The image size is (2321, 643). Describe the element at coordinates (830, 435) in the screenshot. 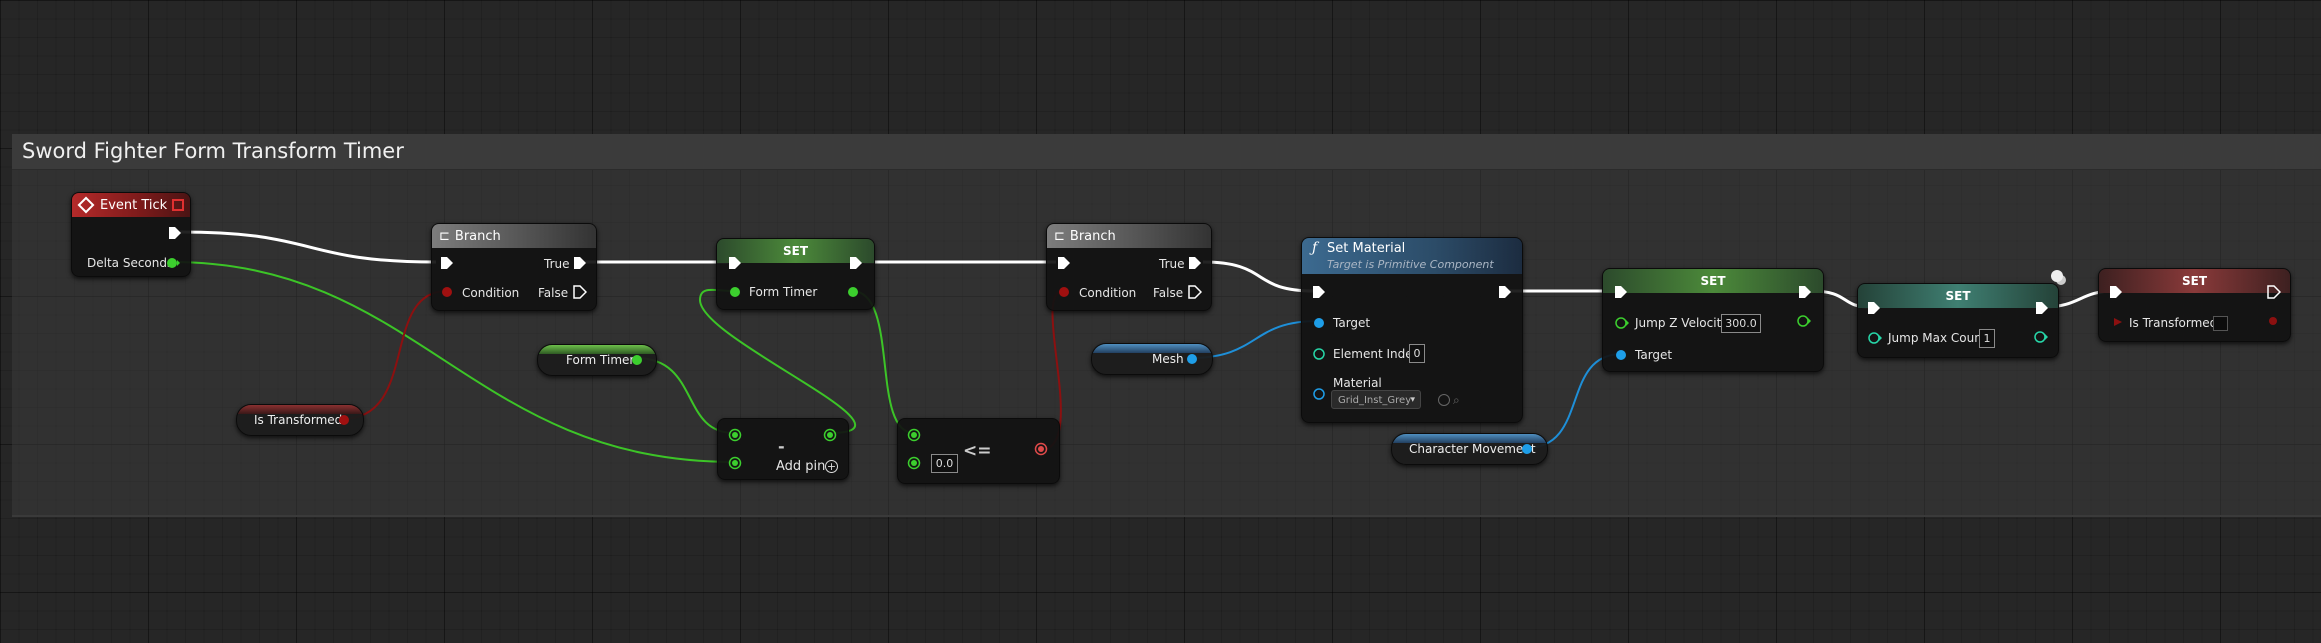

I see `subtract-out-pin` at that location.